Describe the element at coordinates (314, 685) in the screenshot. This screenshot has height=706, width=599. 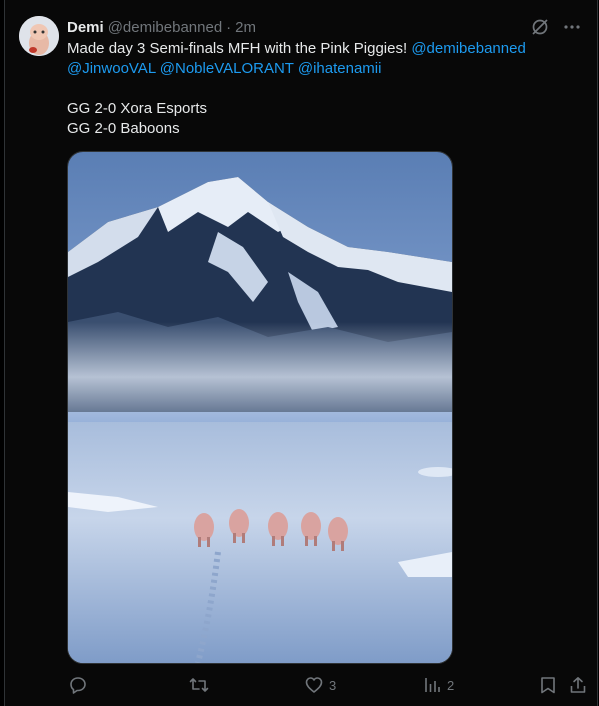
I see `heart-icon` at that location.